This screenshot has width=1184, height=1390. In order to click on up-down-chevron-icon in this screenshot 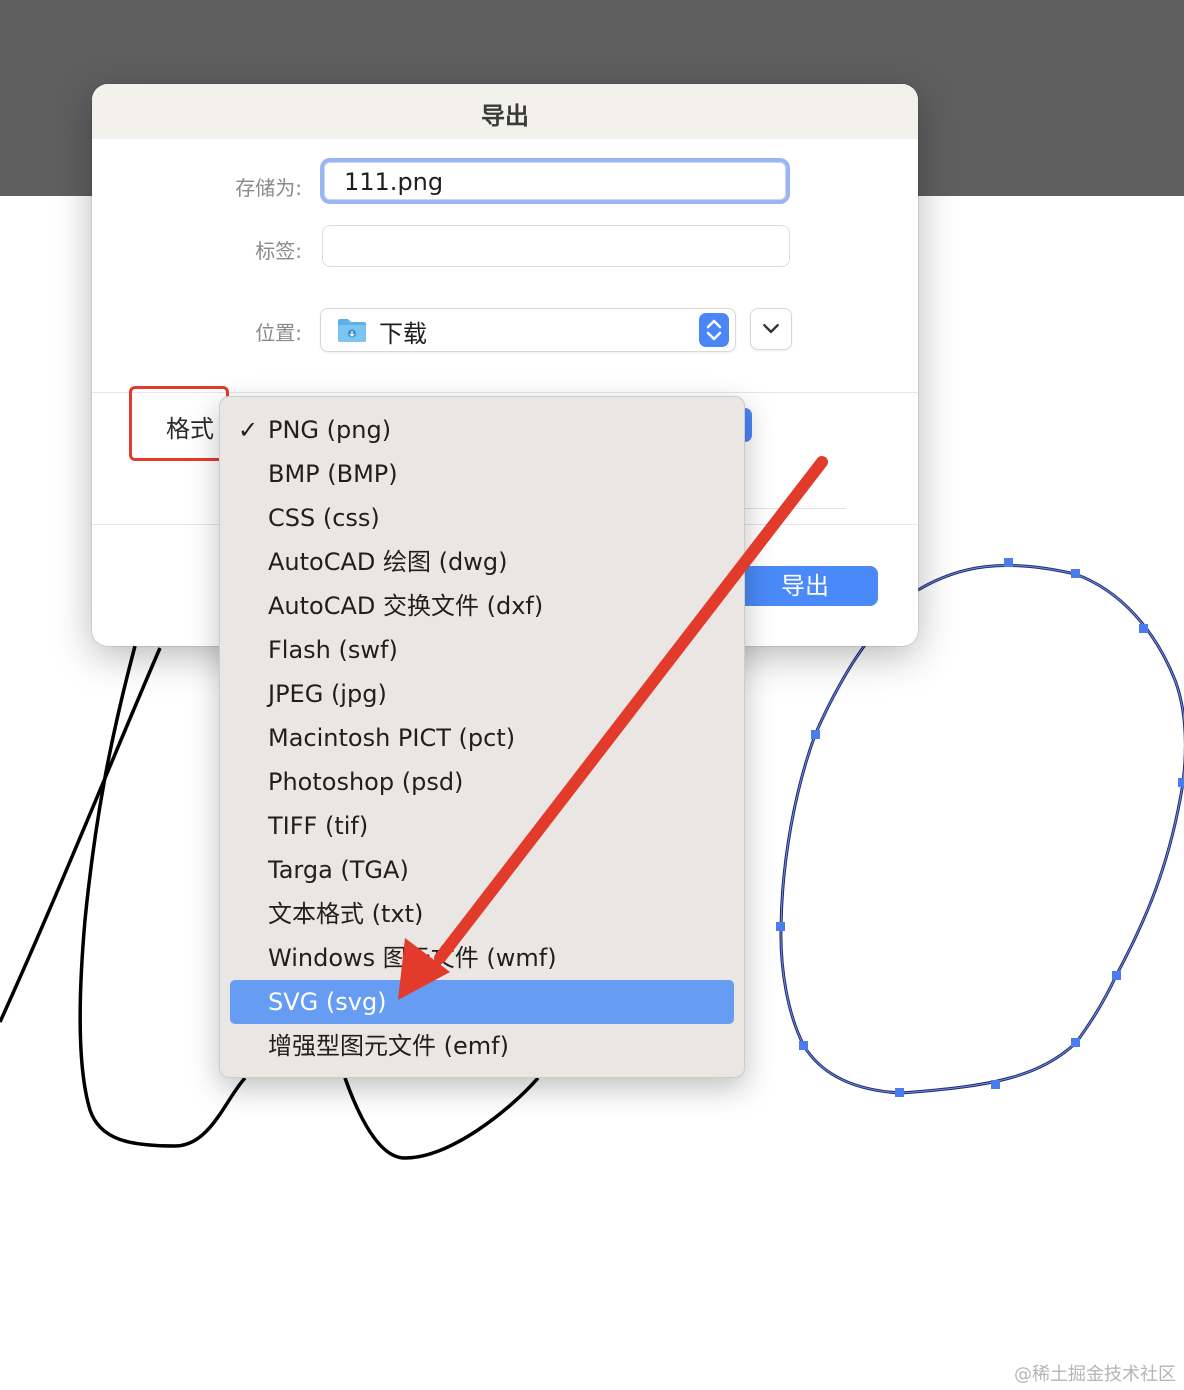, I will do `click(714, 330)`.